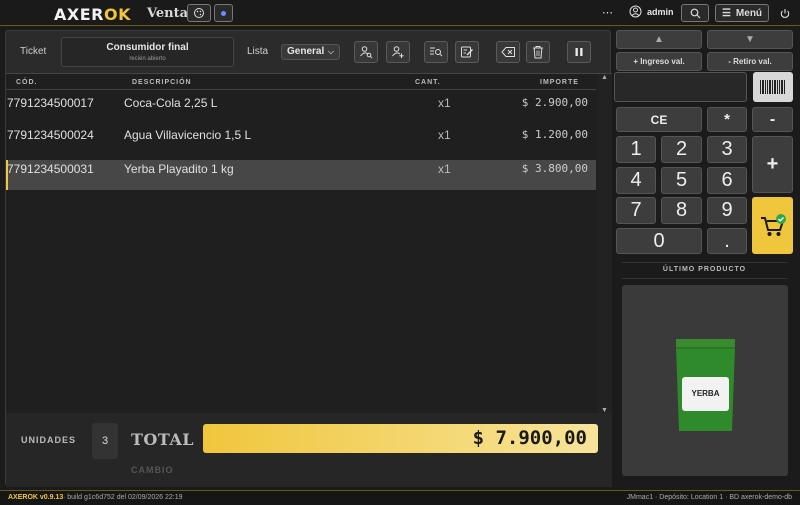 Image resolution: width=800 pixels, height=505 pixels. What do you see at coordinates (27, 82) in the screenshot?
I see `column-code: CÓD.` at bounding box center [27, 82].